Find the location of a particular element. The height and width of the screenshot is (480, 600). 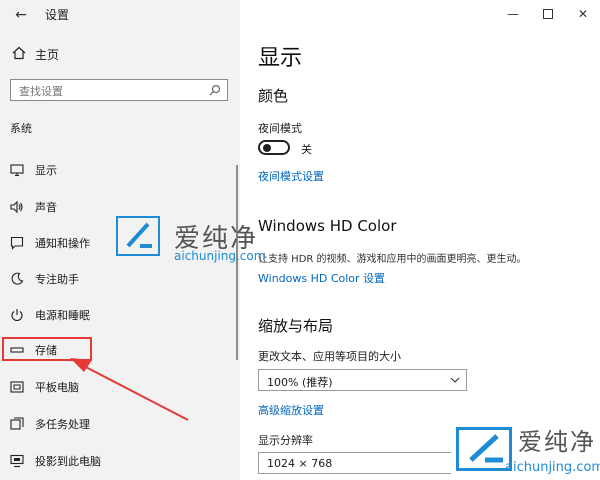

annotation-arrow is located at coordinates (129, 389).